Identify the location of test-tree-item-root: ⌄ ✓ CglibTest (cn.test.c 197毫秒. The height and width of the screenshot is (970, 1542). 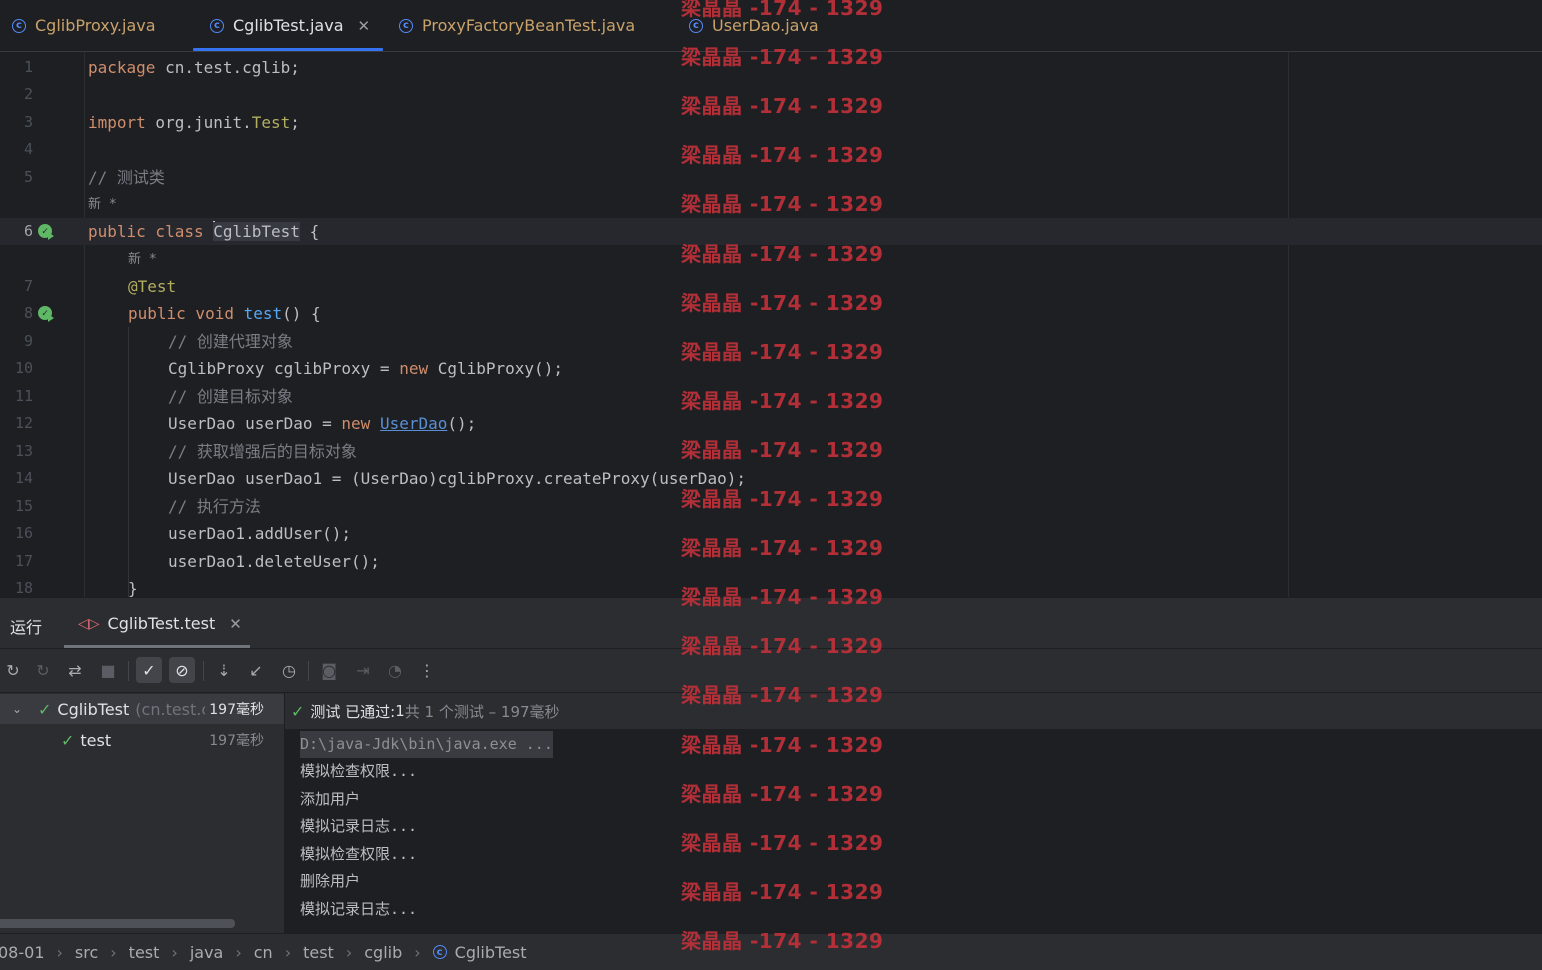
(142, 709).